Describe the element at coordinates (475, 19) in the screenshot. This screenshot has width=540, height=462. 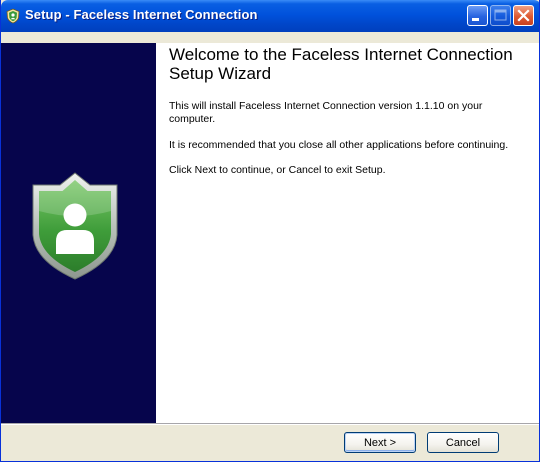
I see `minimize-icon` at that location.